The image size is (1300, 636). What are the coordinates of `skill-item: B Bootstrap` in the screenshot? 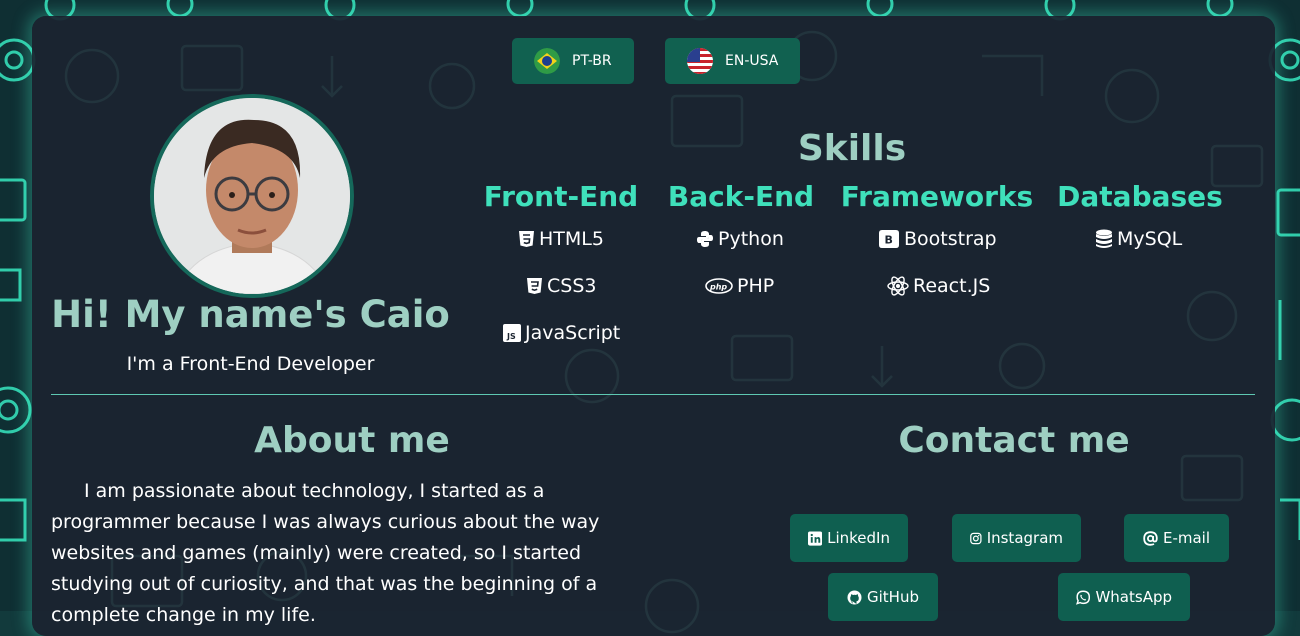 It's located at (937, 239).